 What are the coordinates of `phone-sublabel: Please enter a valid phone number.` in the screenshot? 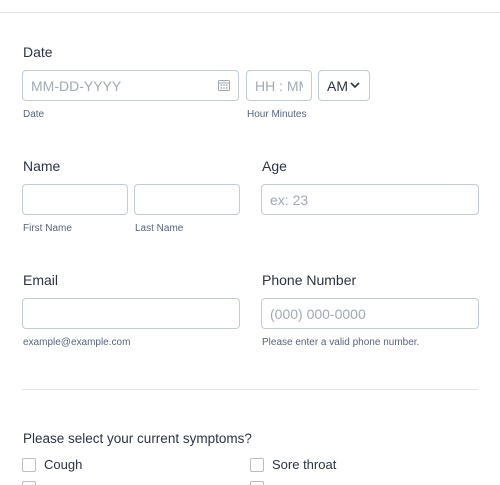 It's located at (341, 342).